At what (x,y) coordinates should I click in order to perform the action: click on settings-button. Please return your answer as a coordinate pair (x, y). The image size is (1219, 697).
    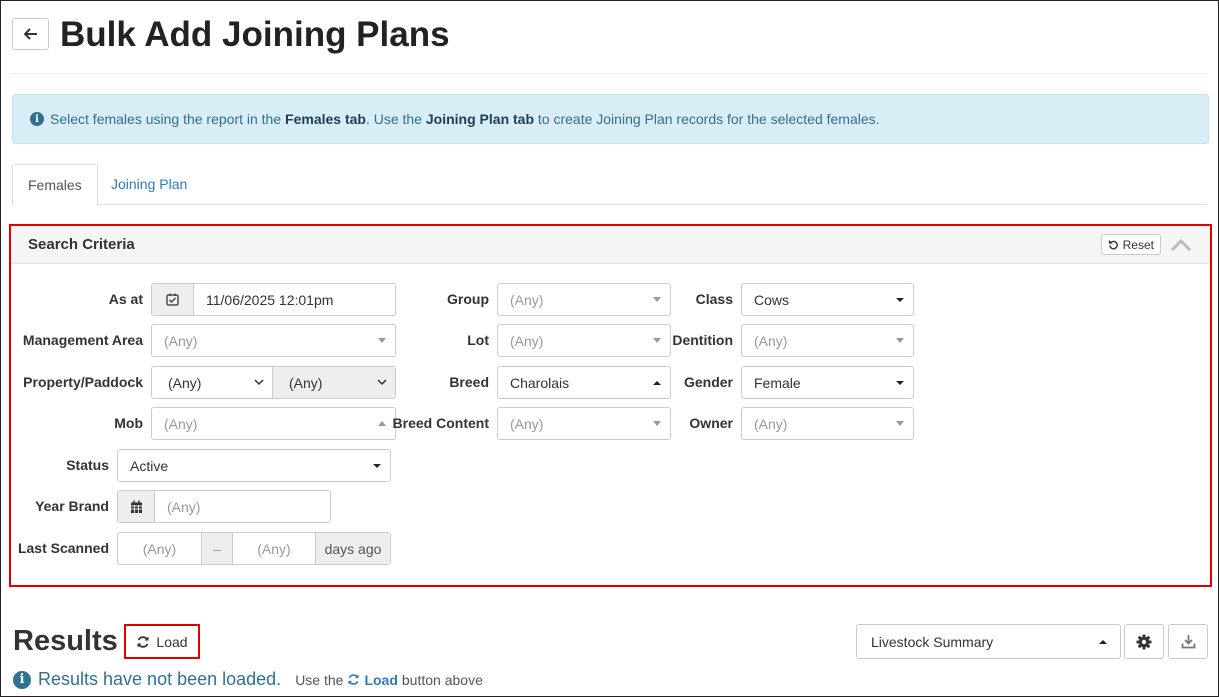
    Looking at the image, I should click on (1144, 641).